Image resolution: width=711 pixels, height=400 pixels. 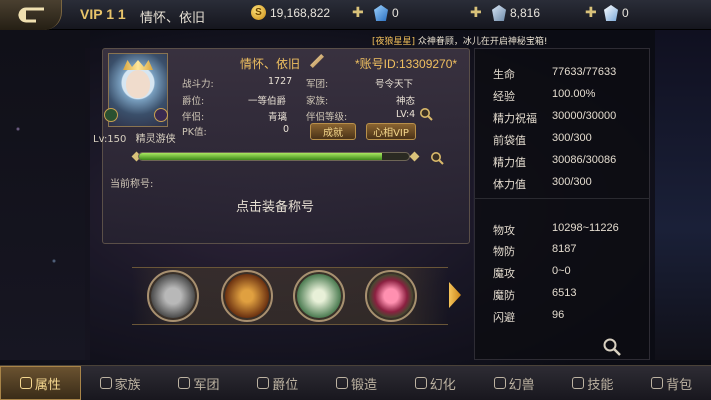 I want to click on partner-search-icon, so click(x=426, y=114).